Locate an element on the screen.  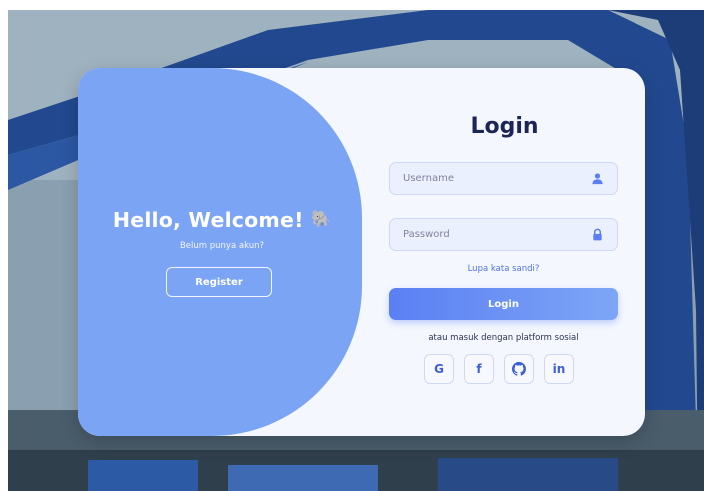
no-account-text: Belum punya akun? is located at coordinates (222, 246).